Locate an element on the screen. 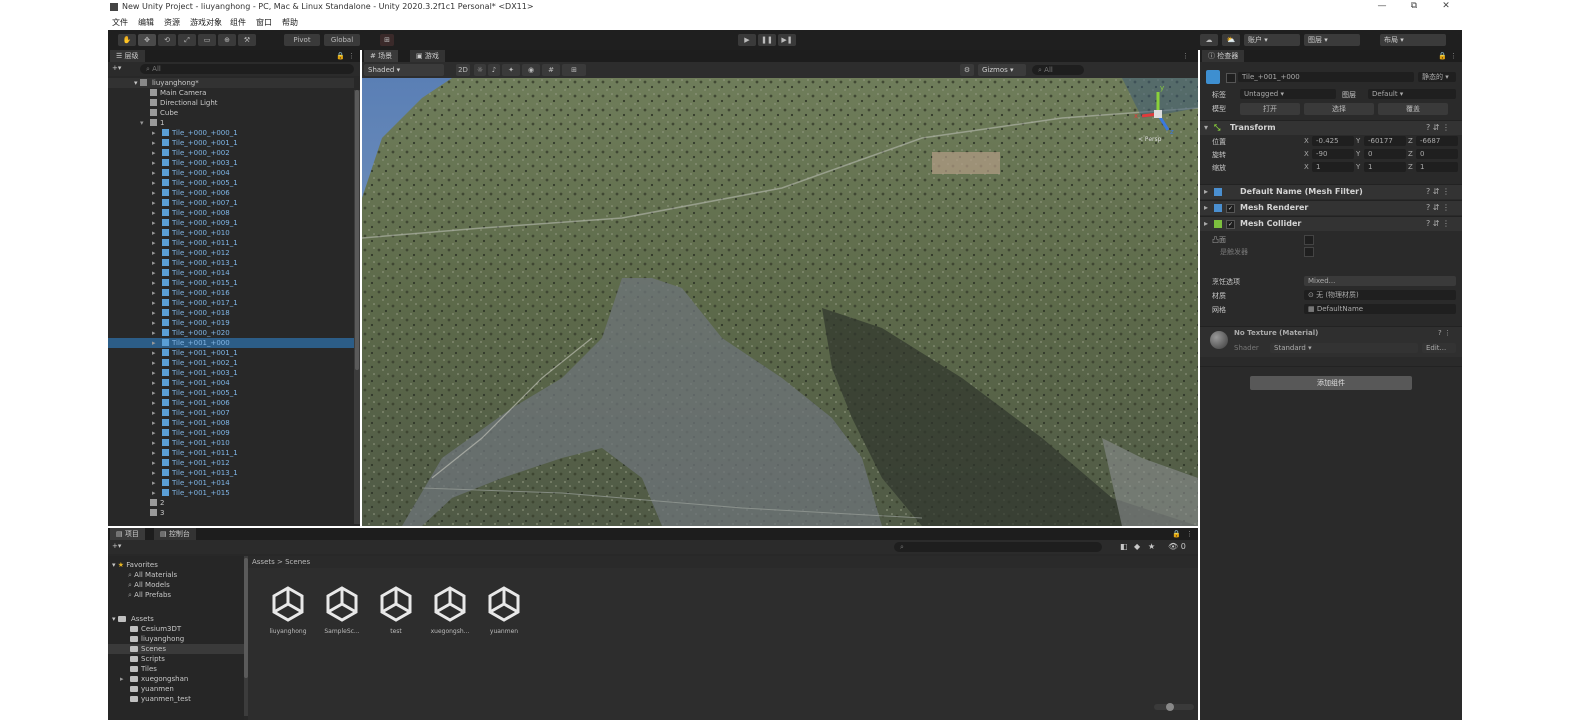 The width and height of the screenshot is (1575, 720). hierarchy-row: ▸ Tile_+000_+020 is located at coordinates (231, 333).